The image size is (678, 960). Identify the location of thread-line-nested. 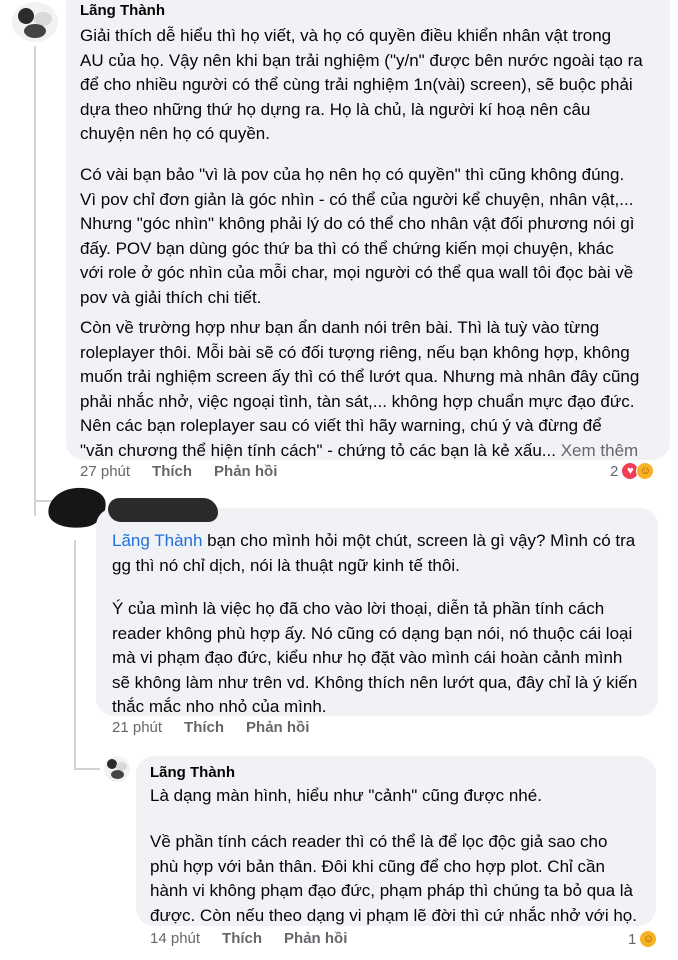
(75, 655).